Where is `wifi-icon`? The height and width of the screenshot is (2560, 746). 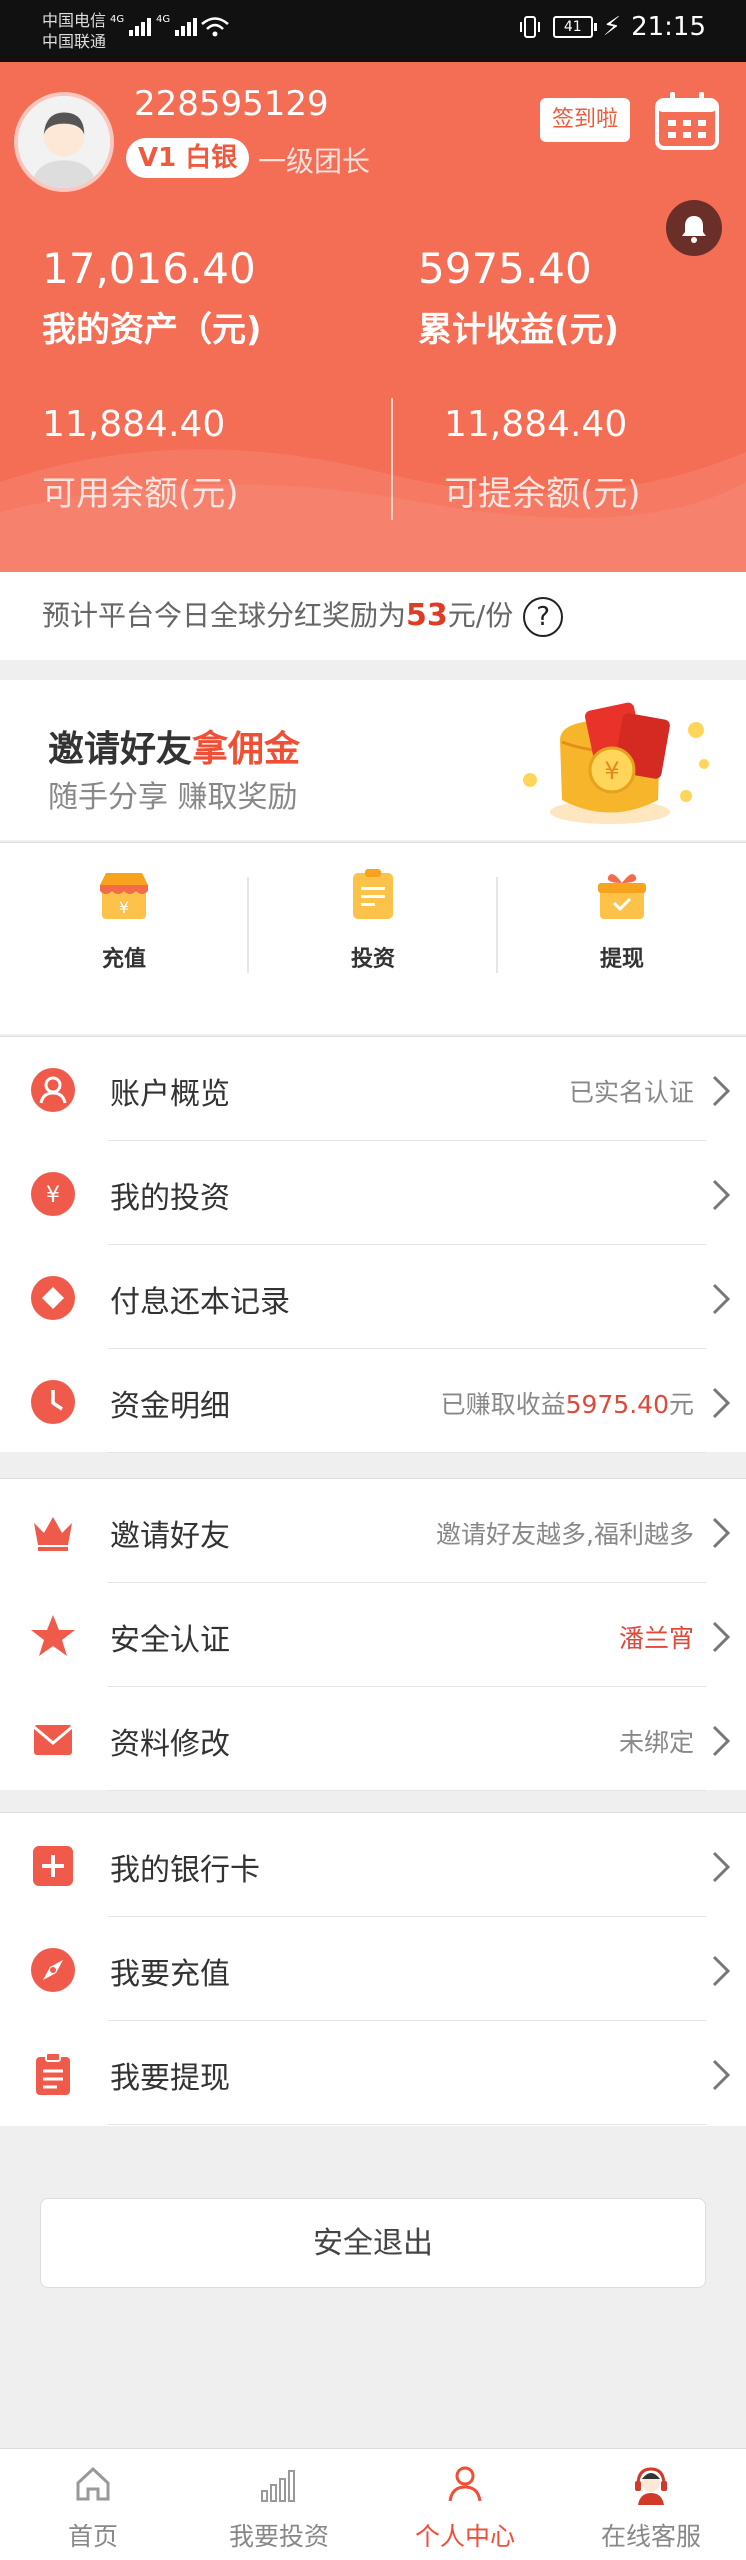 wifi-icon is located at coordinates (215, 27).